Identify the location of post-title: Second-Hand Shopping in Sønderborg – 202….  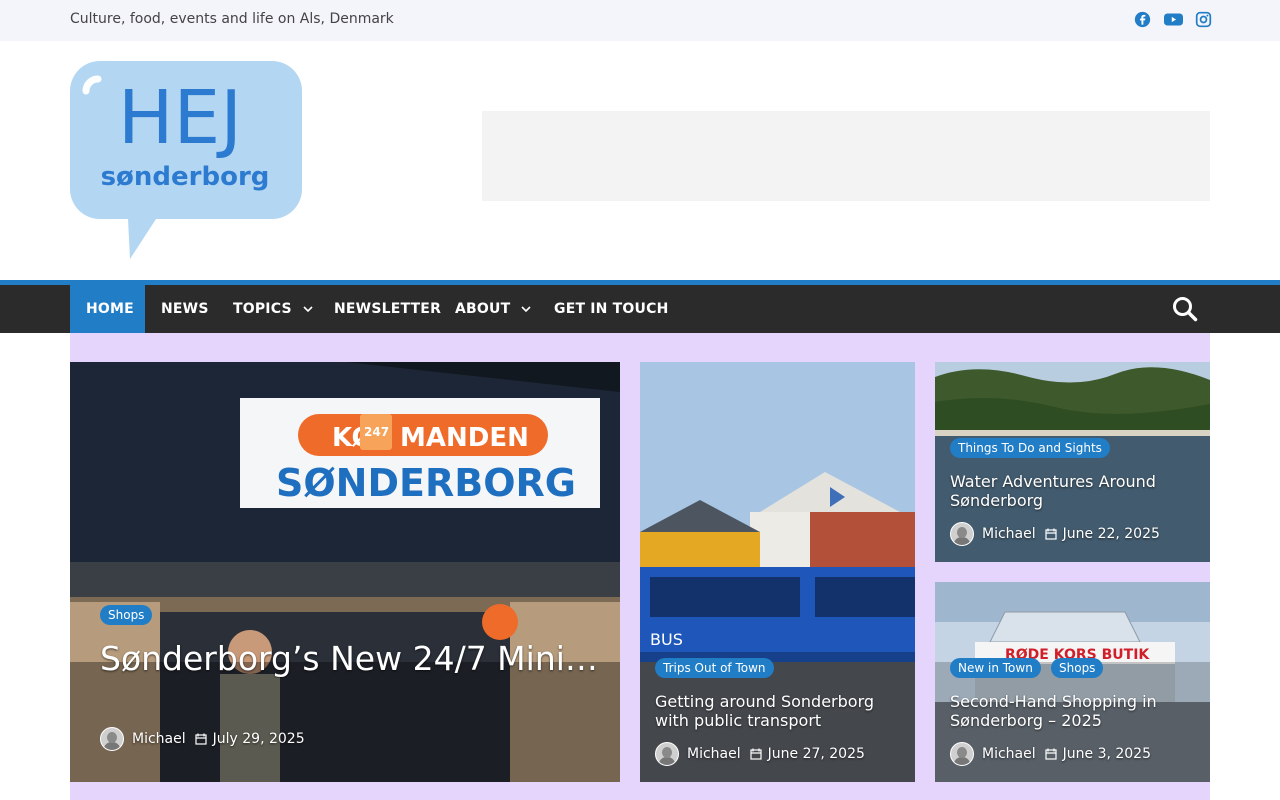
(1075, 711).